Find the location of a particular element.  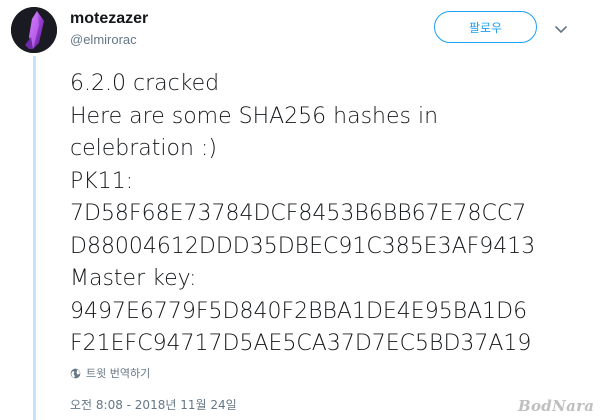

avatar-crystal-icon is located at coordinates (34, 30).